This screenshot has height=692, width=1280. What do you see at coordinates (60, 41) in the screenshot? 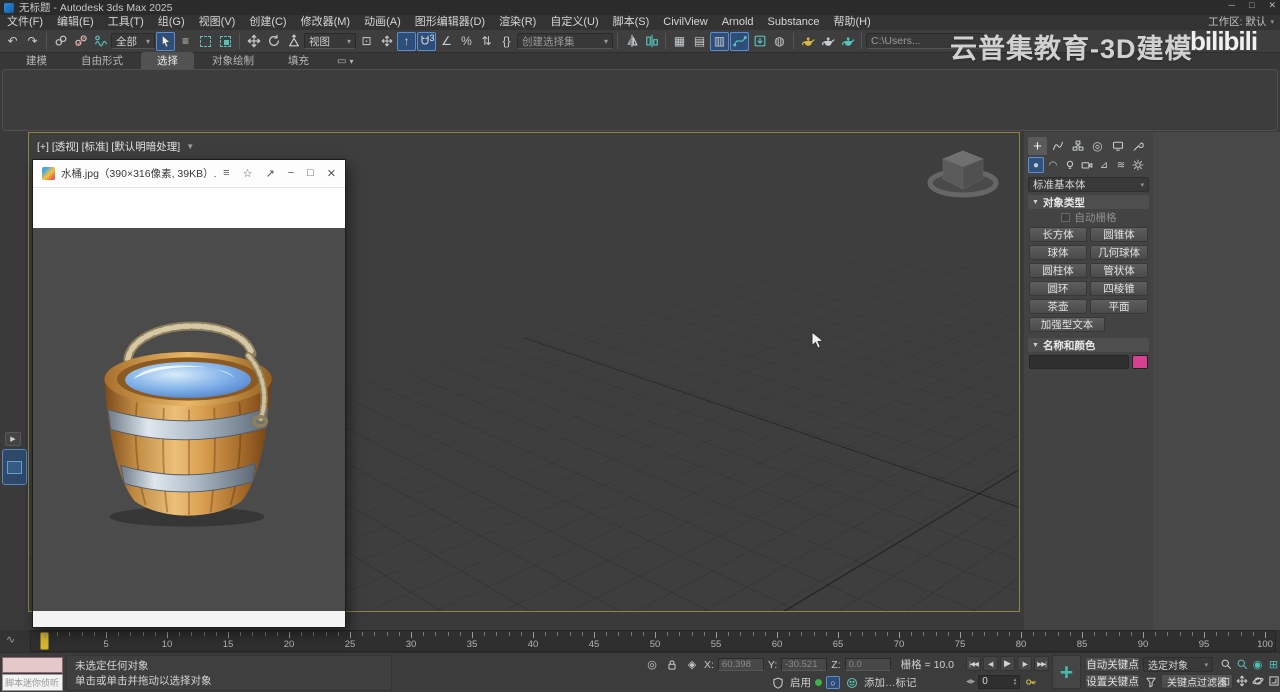
I see `select-and-link-icon` at bounding box center [60, 41].